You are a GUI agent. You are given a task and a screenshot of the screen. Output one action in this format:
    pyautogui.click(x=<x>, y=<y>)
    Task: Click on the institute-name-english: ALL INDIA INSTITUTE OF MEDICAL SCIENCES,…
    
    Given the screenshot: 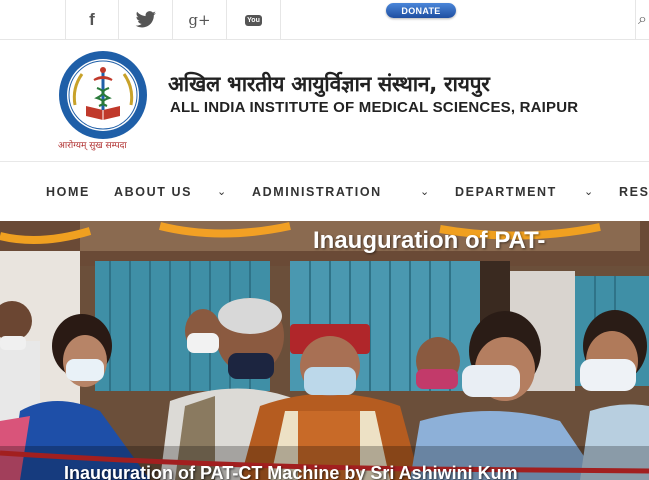 What is the action you would take?
    pyautogui.click(x=374, y=107)
    